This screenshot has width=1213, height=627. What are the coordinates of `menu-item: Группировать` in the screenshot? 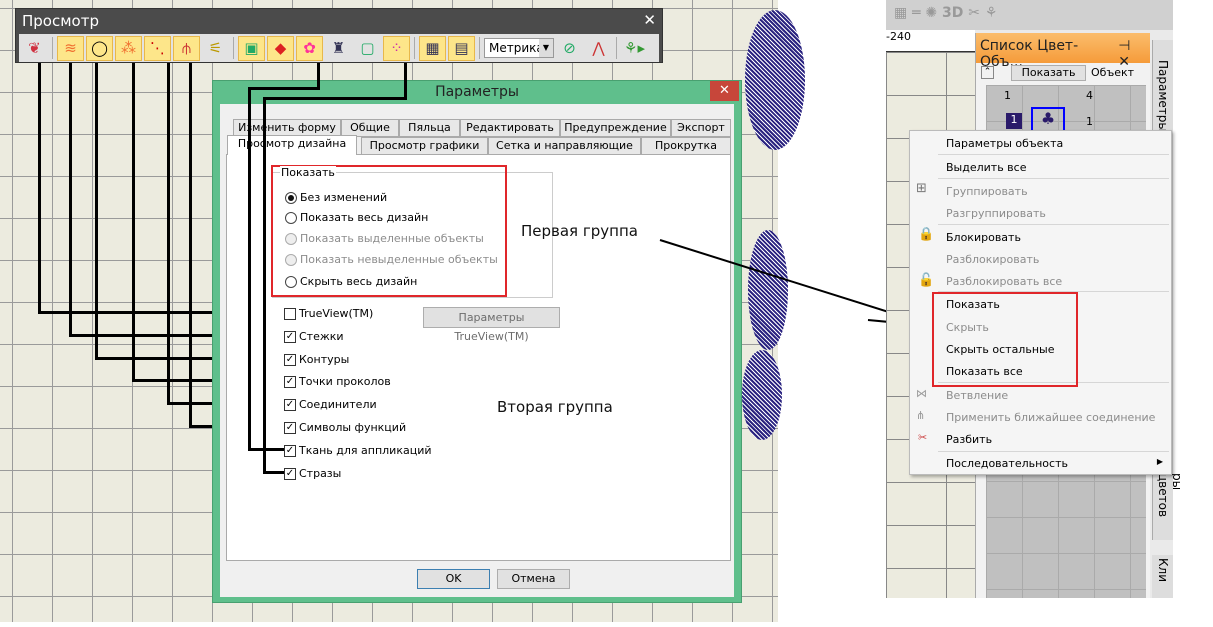 It's located at (987, 191).